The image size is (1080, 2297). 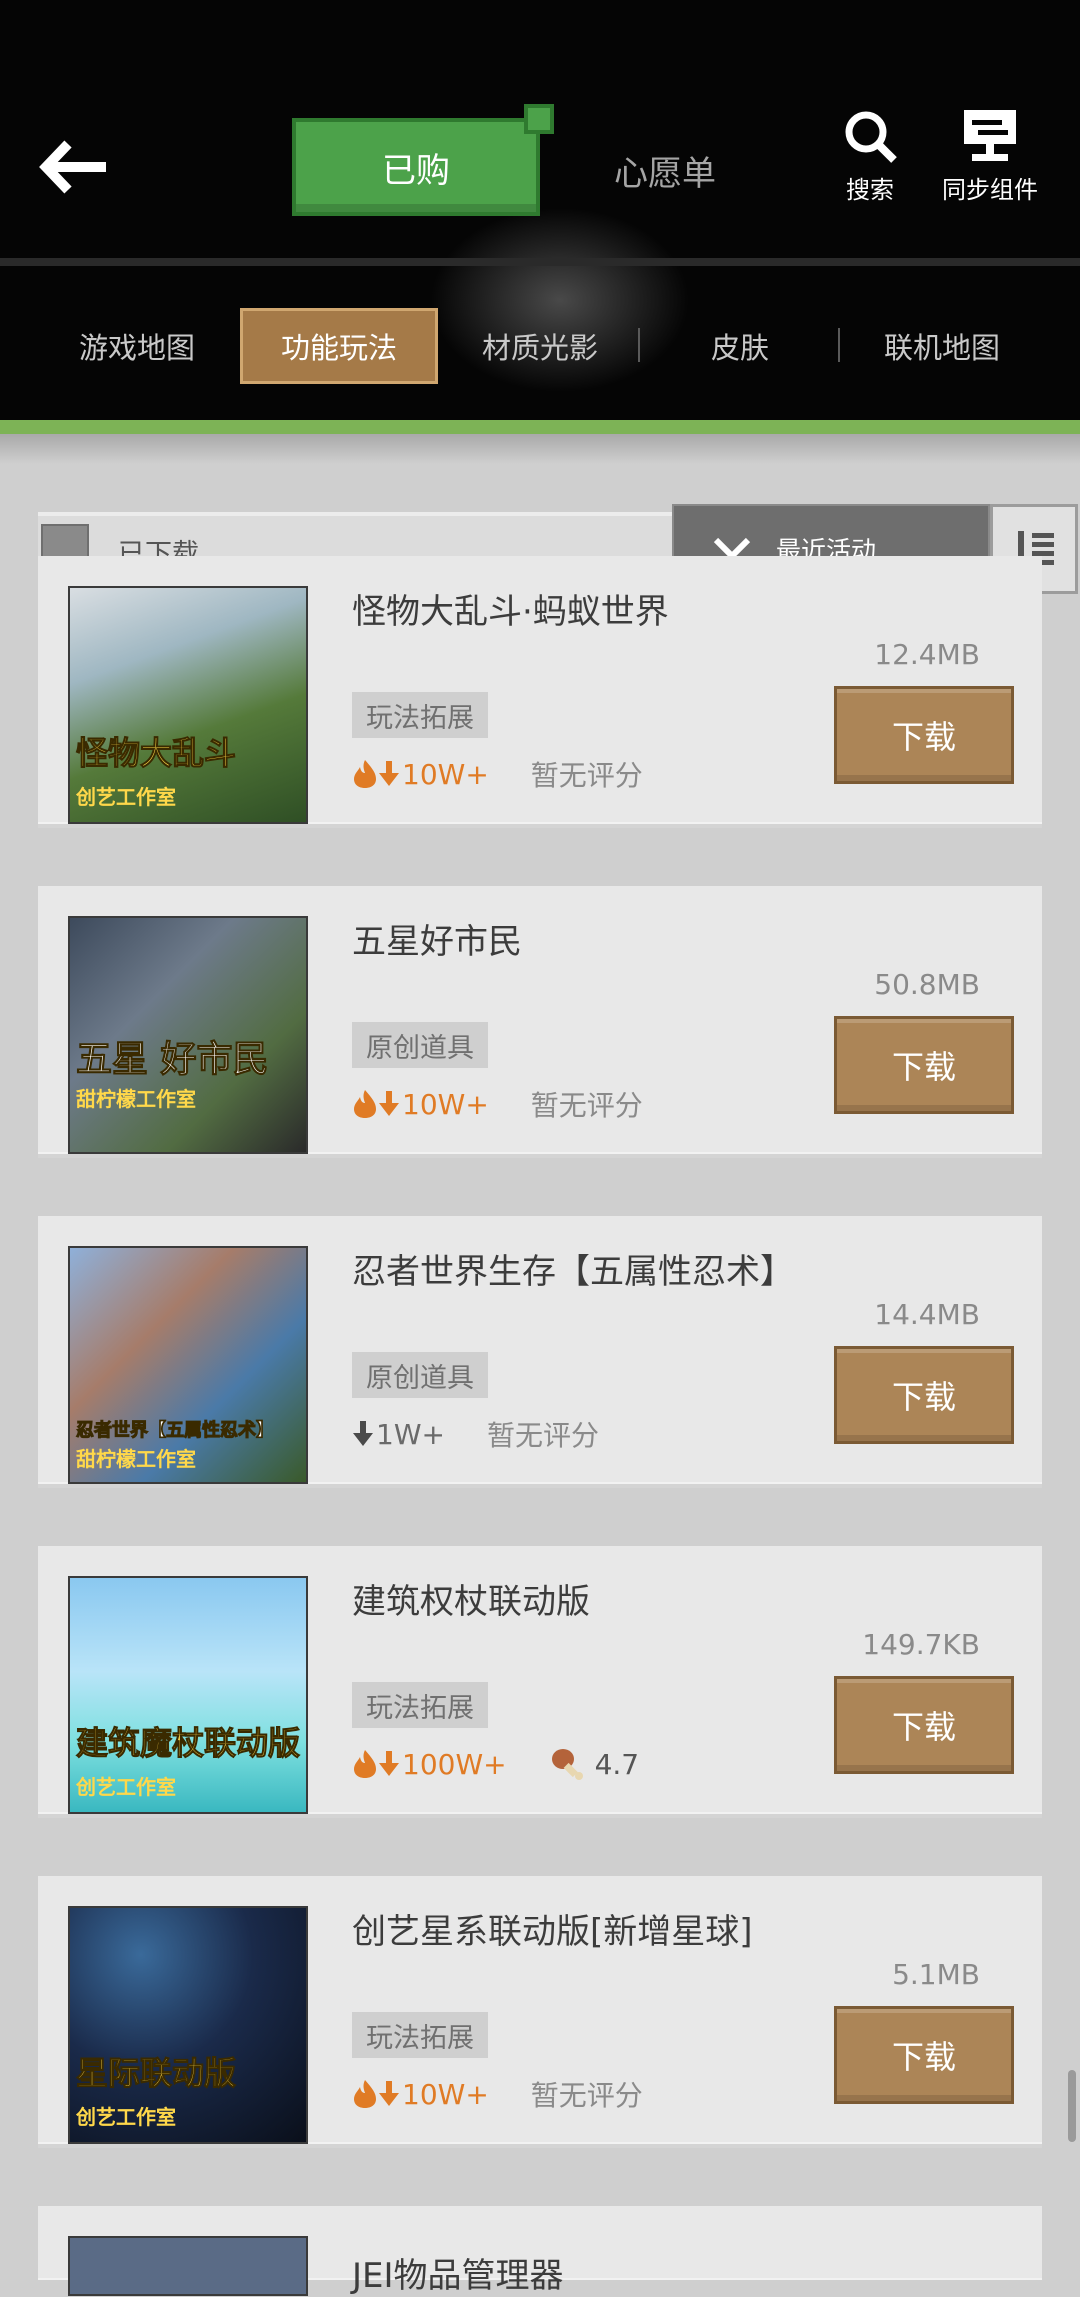 What do you see at coordinates (188, 1035) in the screenshot?
I see `item-thumbnail: 五星 好市民 甜柠檬工作室` at bounding box center [188, 1035].